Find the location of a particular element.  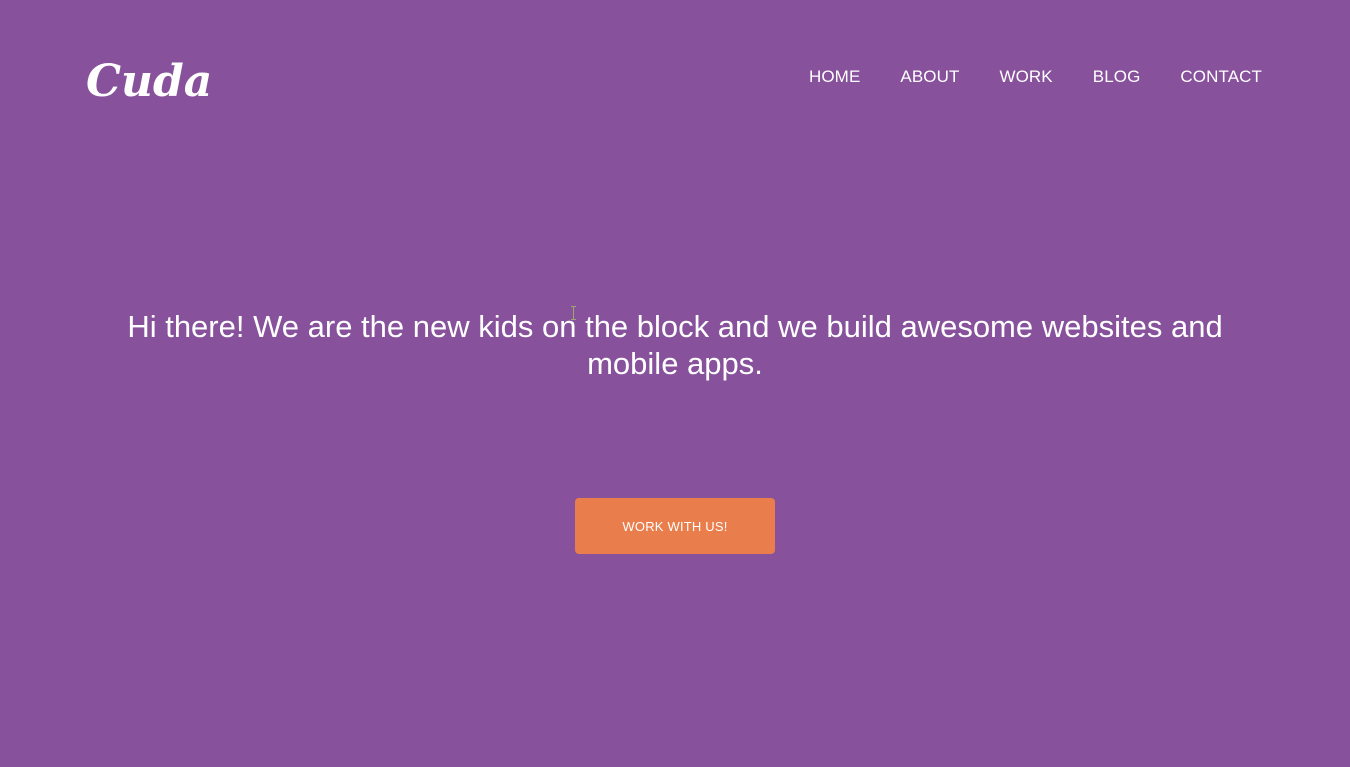

main-nav: HOME ABOUT WORK BLOG CONTACT is located at coordinates (1035, 77).